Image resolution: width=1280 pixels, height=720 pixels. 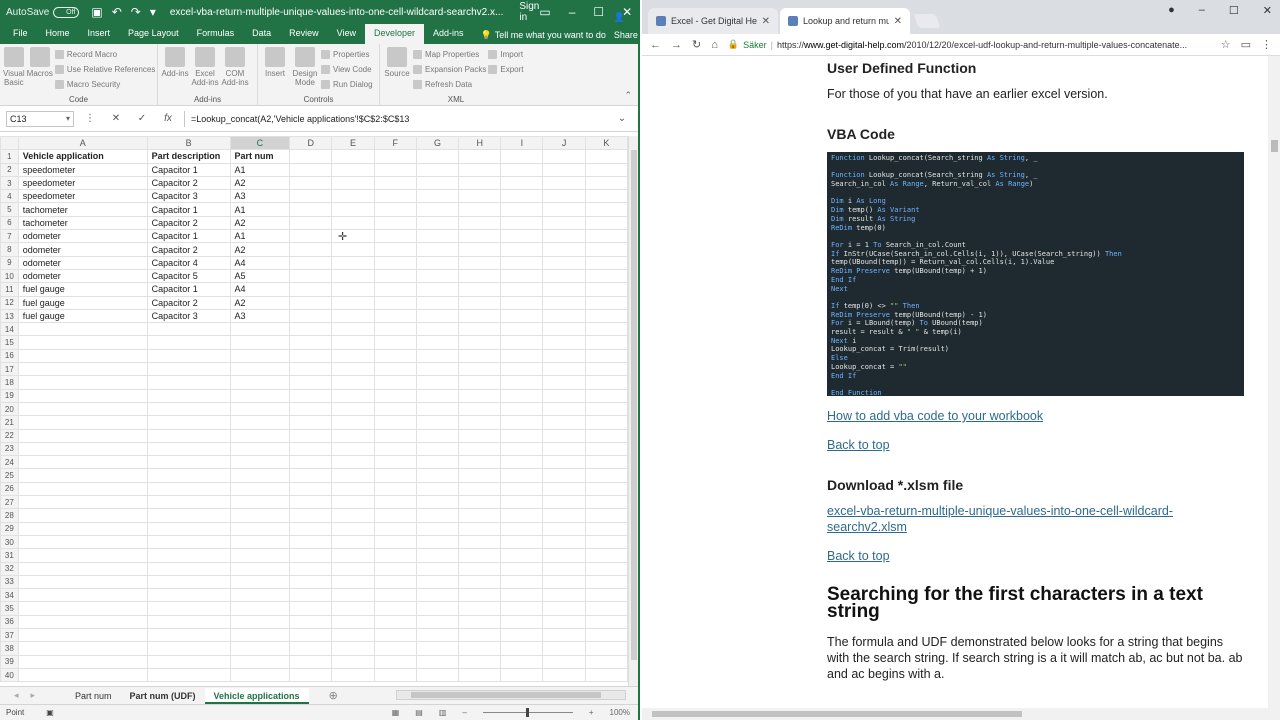 What do you see at coordinates (396, 712) in the screenshot?
I see `normal-view-icon: ▦` at bounding box center [396, 712].